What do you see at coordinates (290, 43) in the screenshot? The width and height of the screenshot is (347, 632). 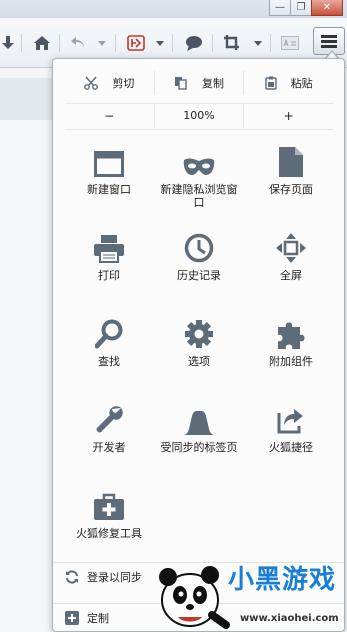 I see `reader-view-icon` at bounding box center [290, 43].